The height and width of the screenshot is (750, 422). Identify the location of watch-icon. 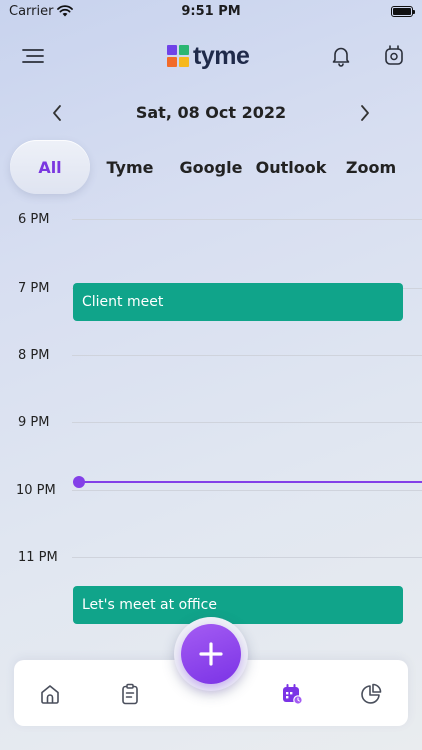
(394, 55).